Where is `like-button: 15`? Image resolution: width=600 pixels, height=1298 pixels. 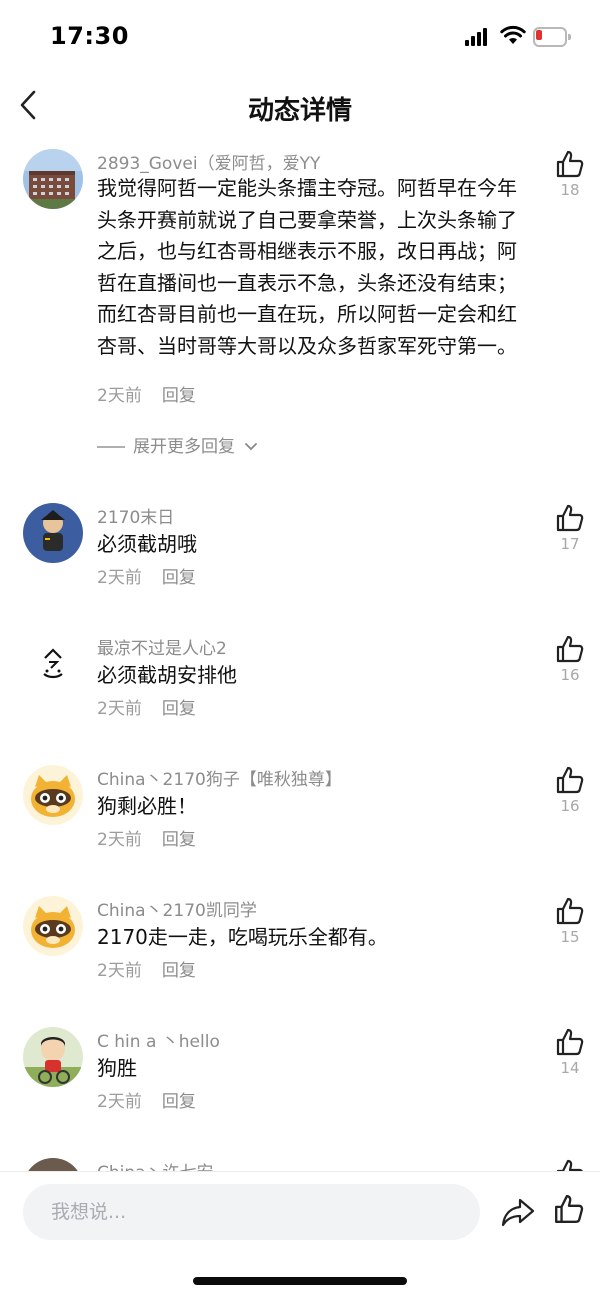
like-button: 15 is located at coordinates (570, 921).